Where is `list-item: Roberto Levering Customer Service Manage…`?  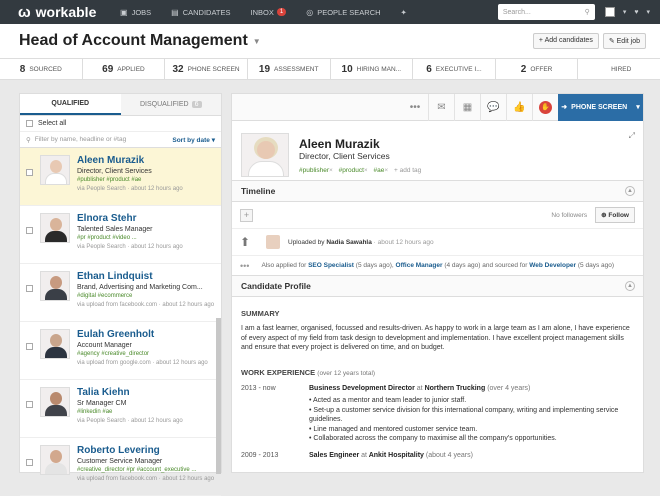
list-item: Roberto Levering Customer Service Manage… is located at coordinates (120, 467).